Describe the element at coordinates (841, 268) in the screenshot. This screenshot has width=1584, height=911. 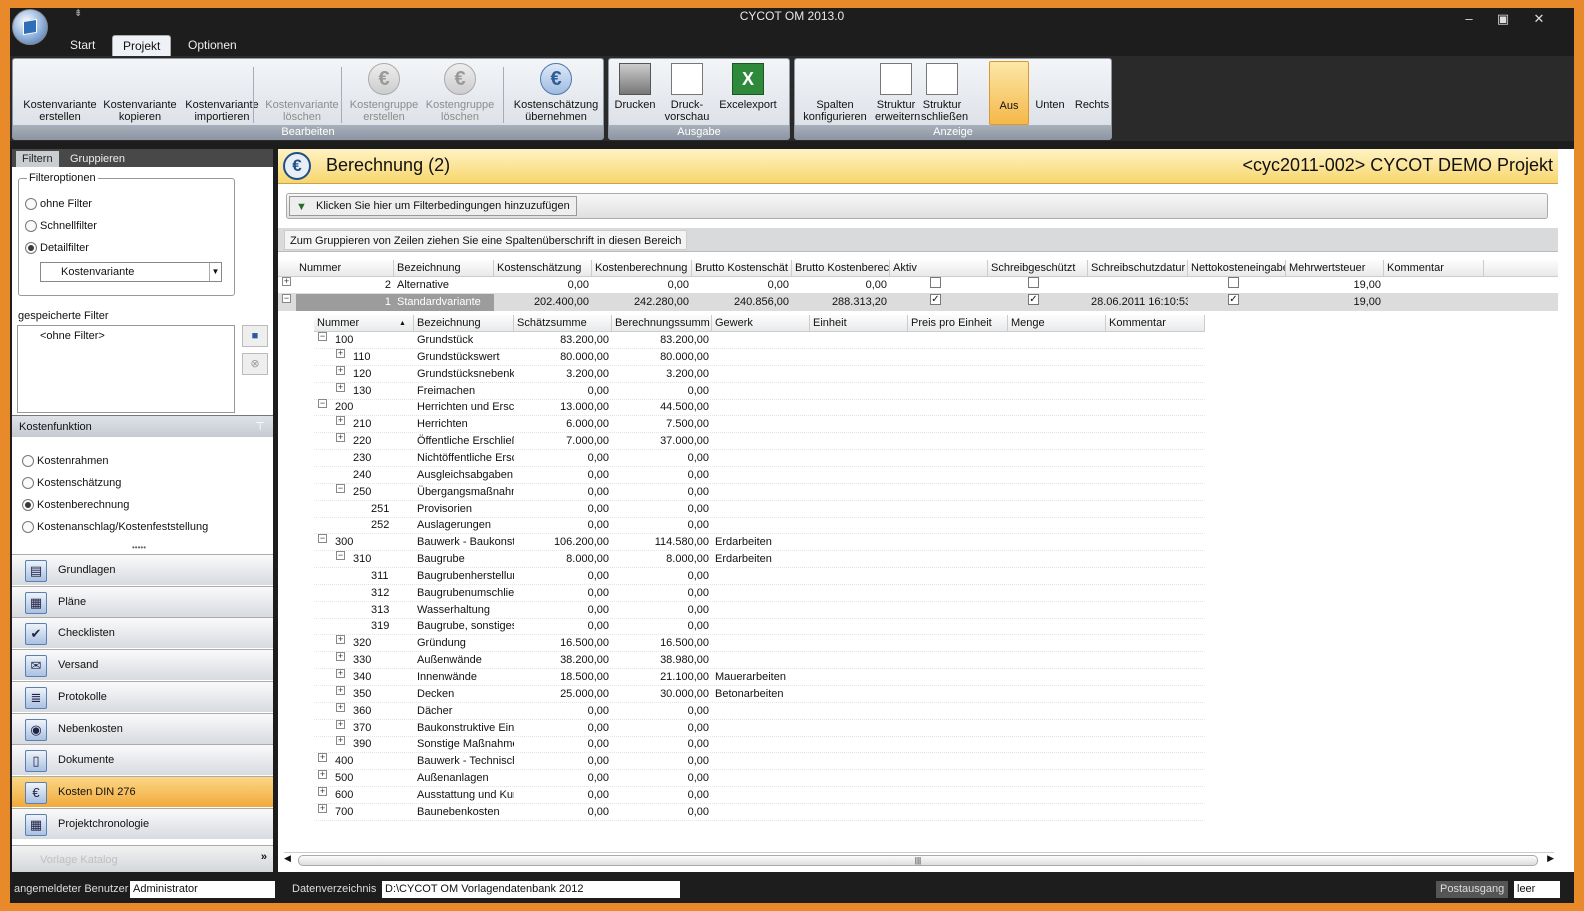
I see `column-header-5: Brutto Kostenberec` at that location.